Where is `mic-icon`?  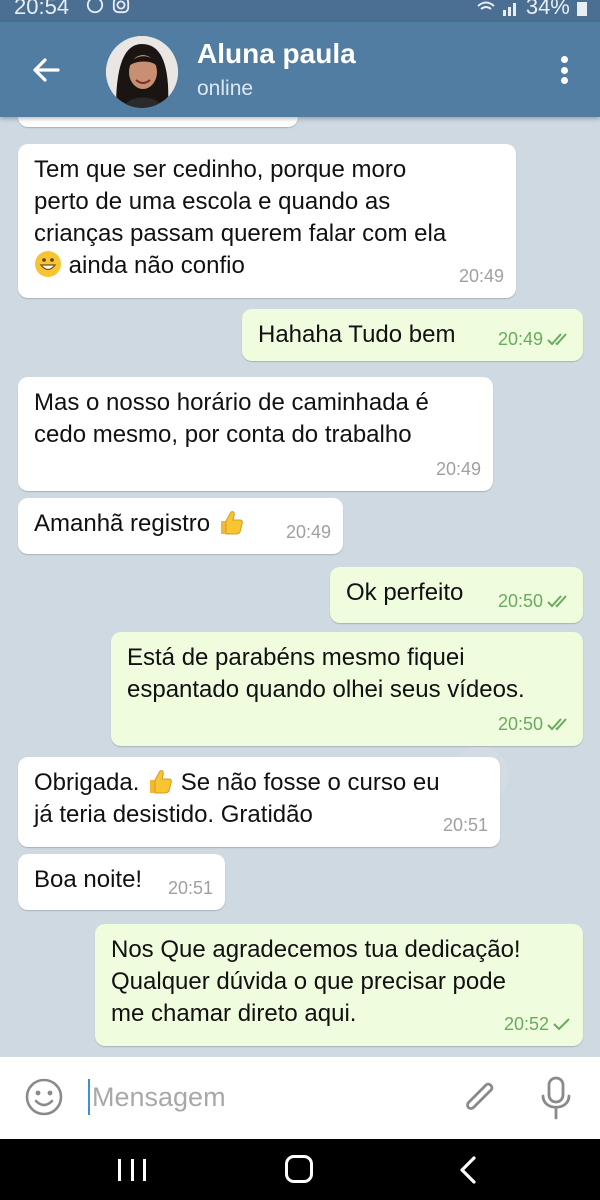
mic-icon is located at coordinates (556, 1098).